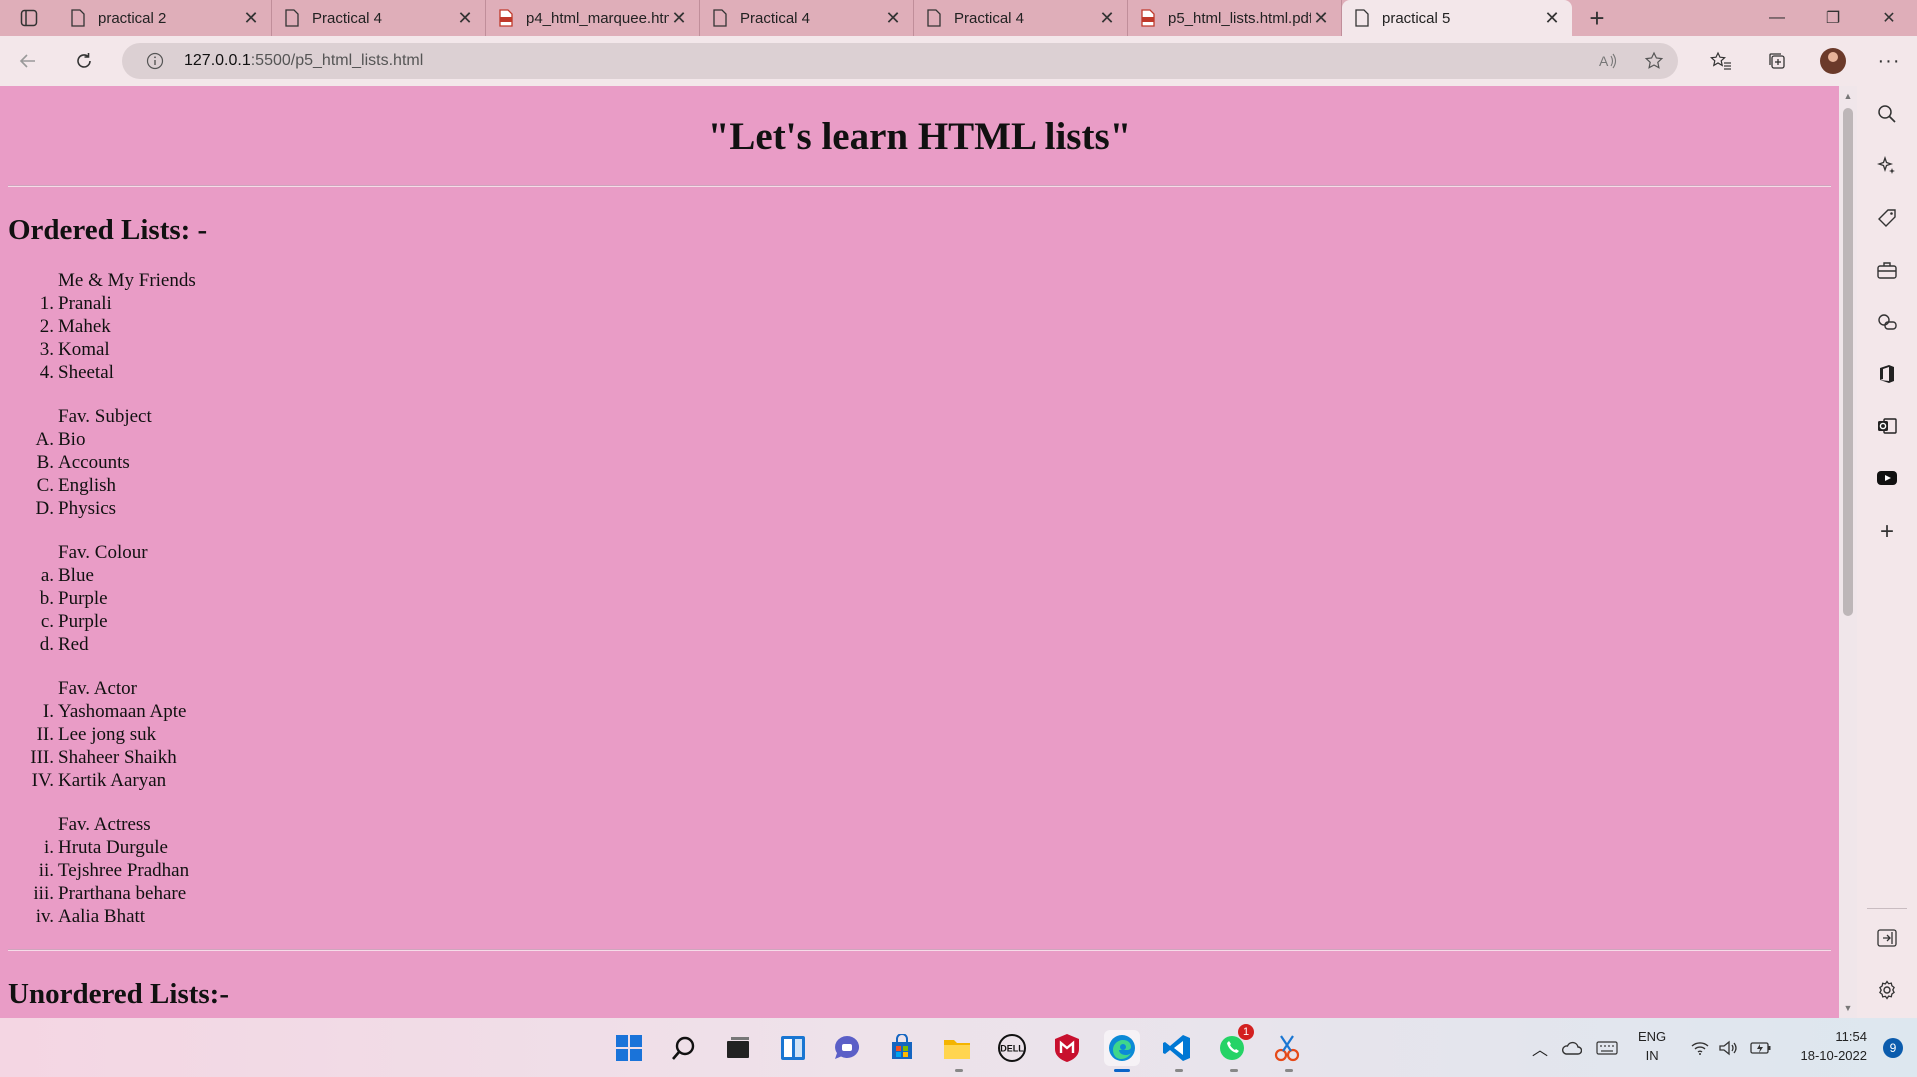  I want to click on notification-center-badge: 9, so click(1893, 1048).